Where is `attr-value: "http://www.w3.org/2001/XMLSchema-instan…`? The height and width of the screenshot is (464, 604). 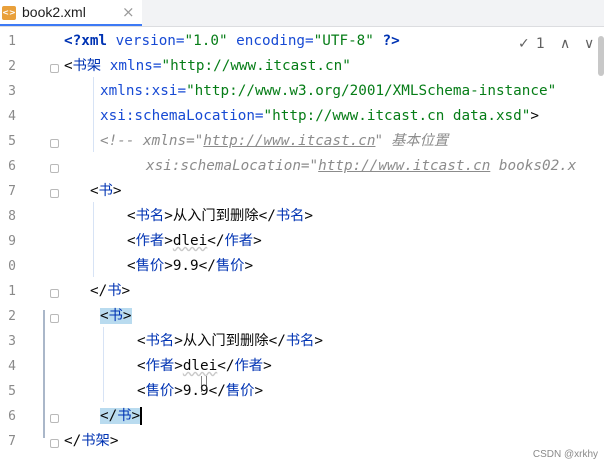
attr-value: "http://www.w3.org/2001/XMLSchema-instan… is located at coordinates (371, 91).